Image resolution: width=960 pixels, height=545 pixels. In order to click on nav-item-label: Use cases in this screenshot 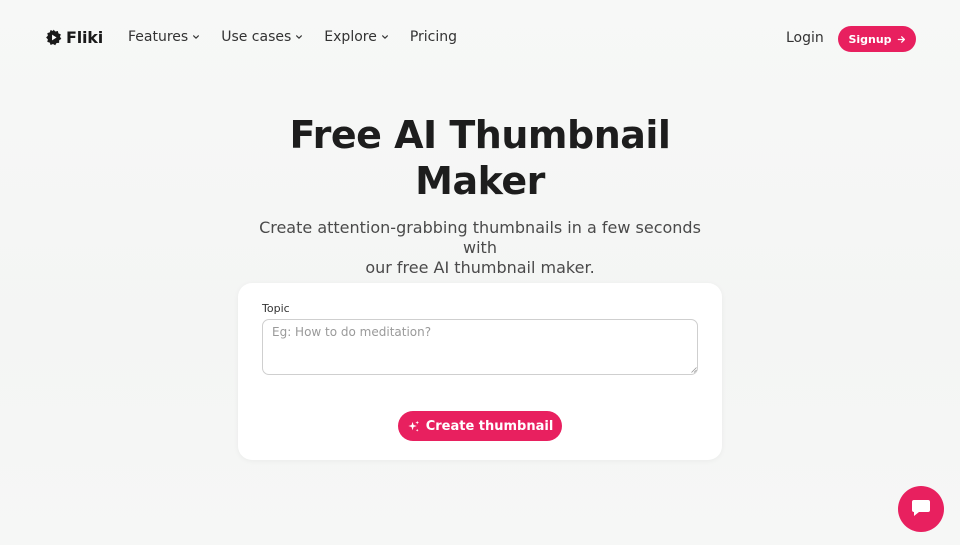, I will do `click(256, 37)`.